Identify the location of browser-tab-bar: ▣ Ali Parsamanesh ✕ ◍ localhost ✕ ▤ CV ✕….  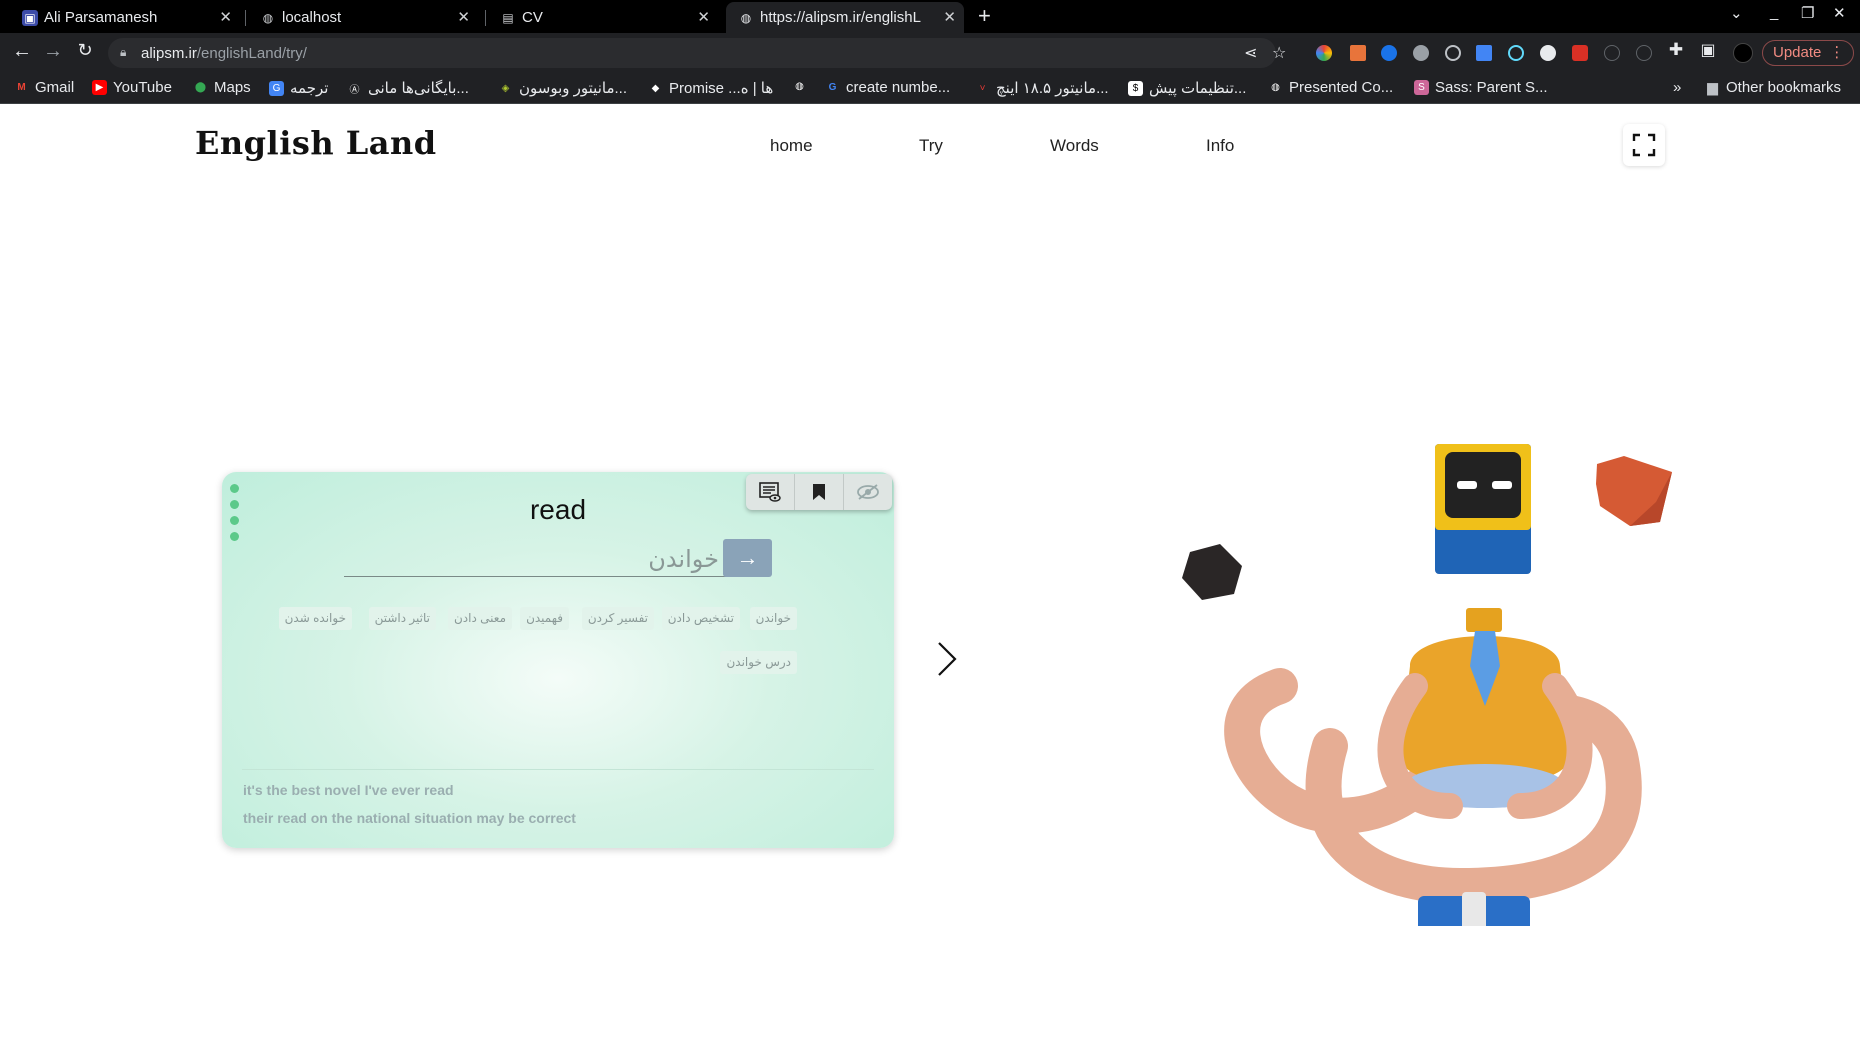
(930, 16).